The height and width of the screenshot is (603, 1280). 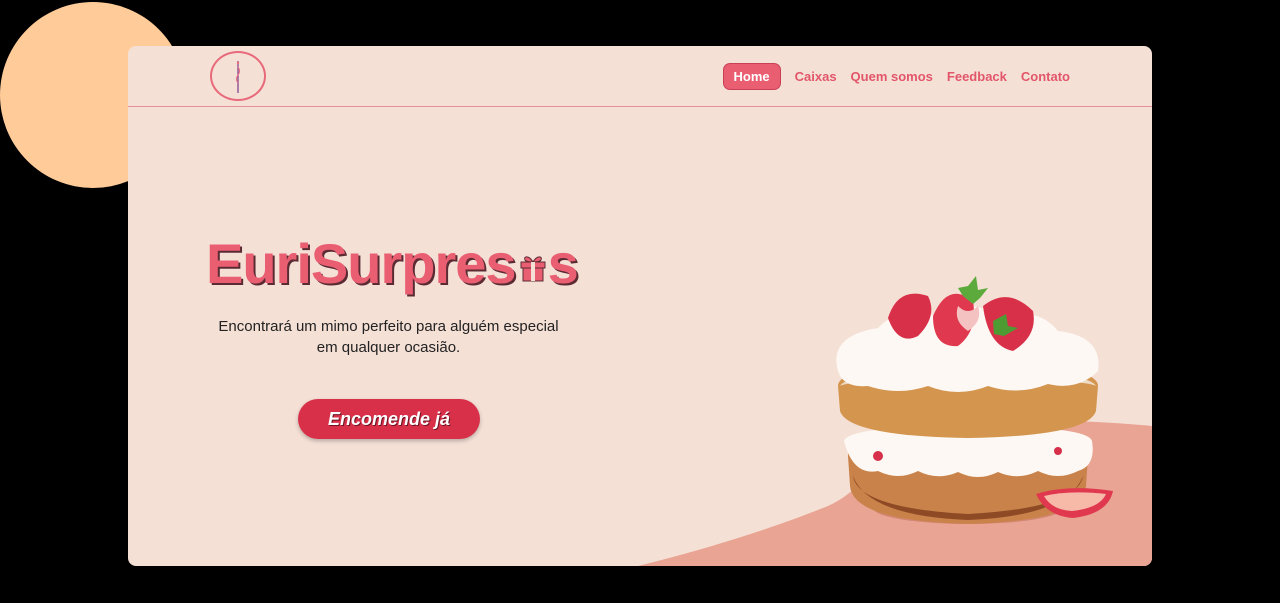 I want to click on brand-title-suffix: s, so click(x=563, y=263).